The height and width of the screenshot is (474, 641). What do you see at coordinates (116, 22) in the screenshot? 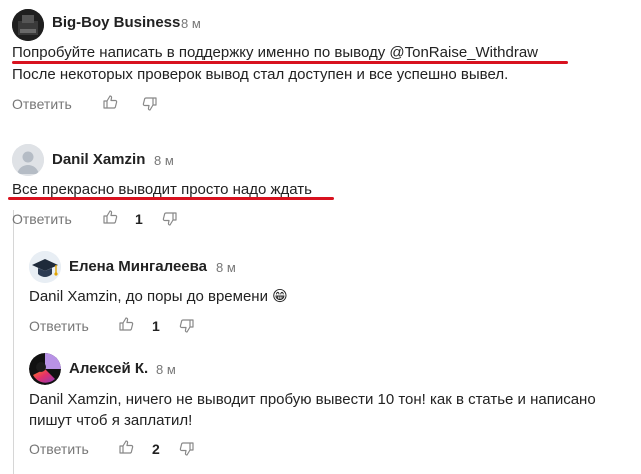
I see `comment-author: Big-Boy Business` at bounding box center [116, 22].